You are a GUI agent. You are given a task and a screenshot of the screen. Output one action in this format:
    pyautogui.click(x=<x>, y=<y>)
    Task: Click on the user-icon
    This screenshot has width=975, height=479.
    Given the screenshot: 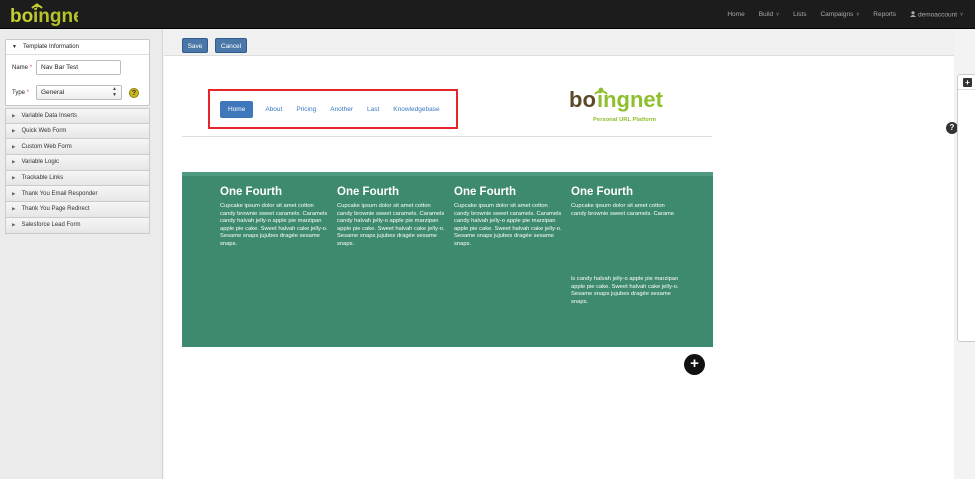 What is the action you would take?
    pyautogui.click(x=913, y=13)
    